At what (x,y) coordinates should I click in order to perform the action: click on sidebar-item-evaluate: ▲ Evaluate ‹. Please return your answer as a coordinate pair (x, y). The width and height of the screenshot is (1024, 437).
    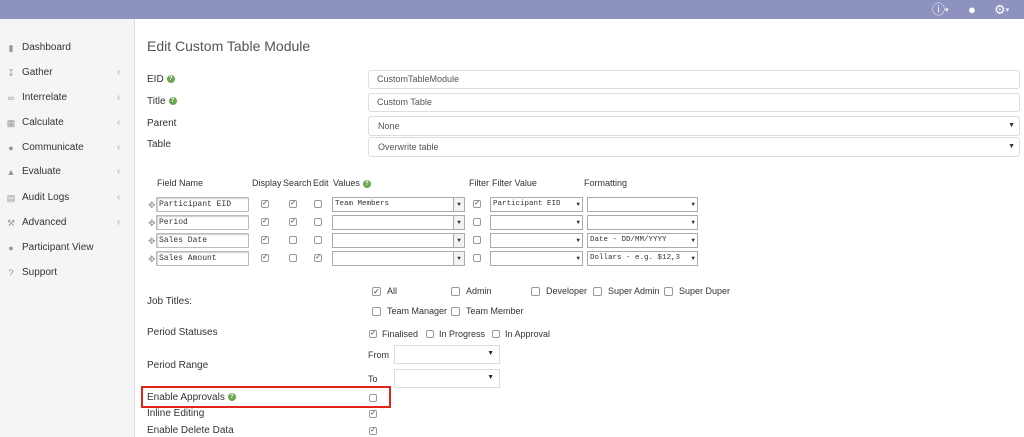
    Looking at the image, I should click on (67, 172).